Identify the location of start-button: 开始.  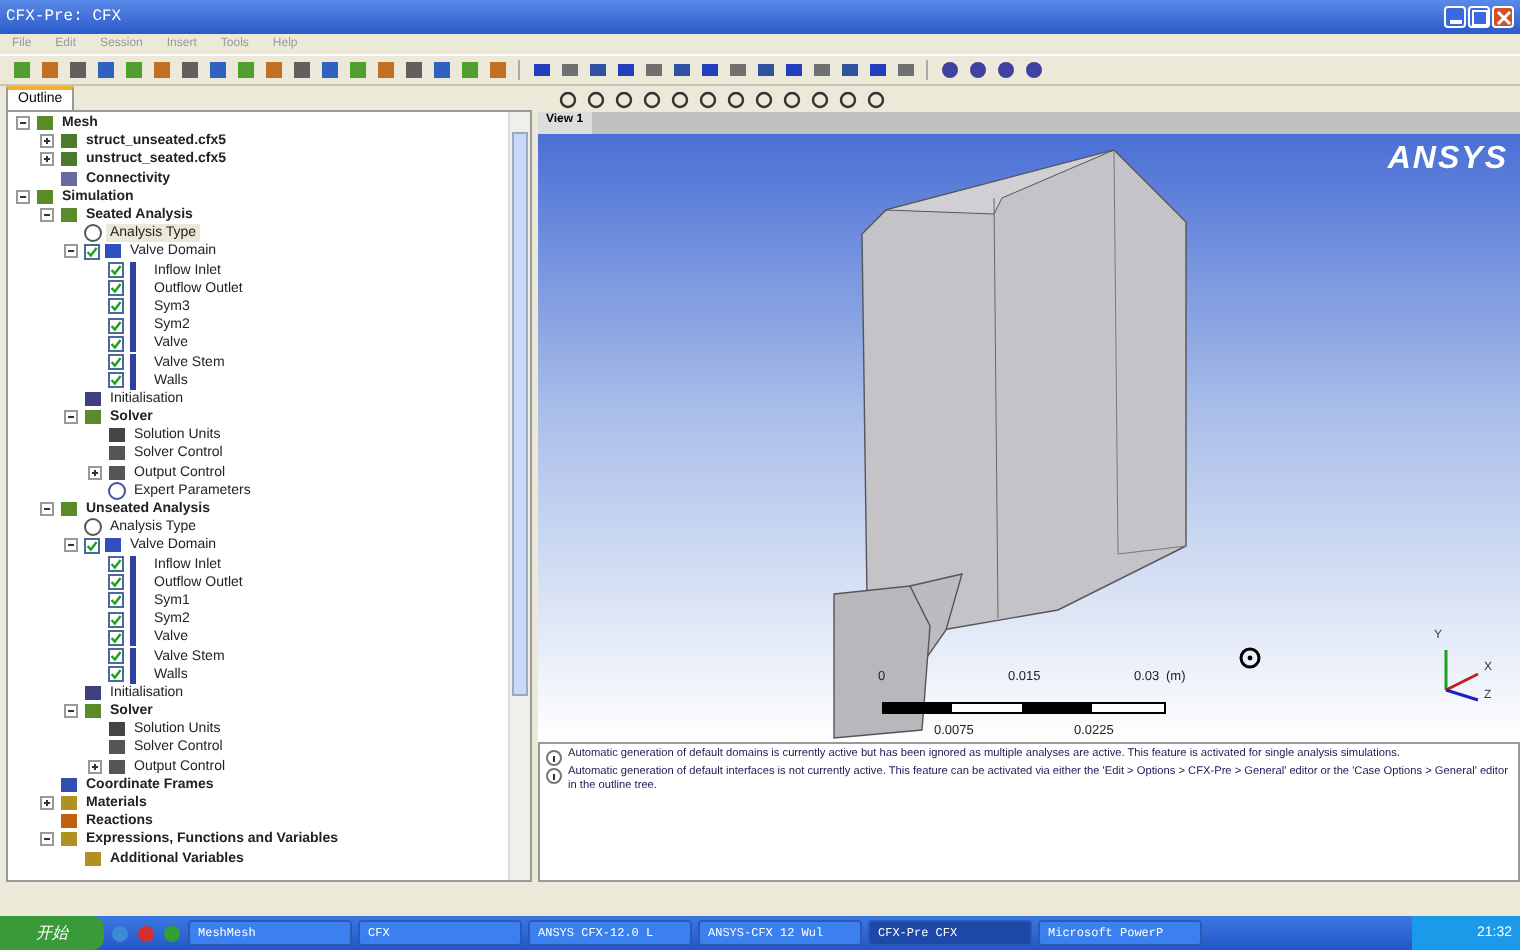
(52, 933).